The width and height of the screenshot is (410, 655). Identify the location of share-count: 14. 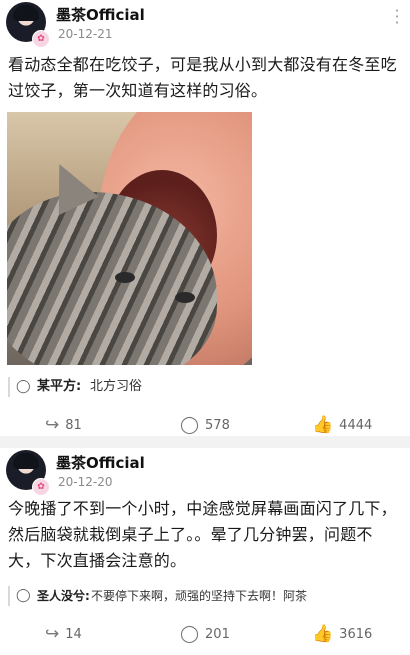
(73, 634).